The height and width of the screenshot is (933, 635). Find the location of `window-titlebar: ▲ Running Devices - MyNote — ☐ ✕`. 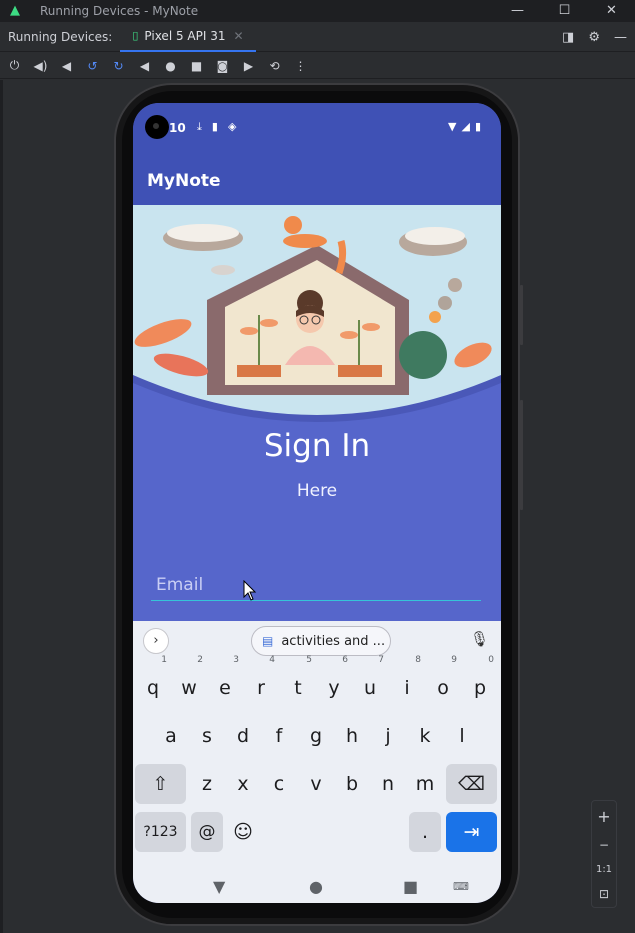

window-titlebar: ▲ Running Devices - MyNote — ☐ ✕ is located at coordinates (317, 11).